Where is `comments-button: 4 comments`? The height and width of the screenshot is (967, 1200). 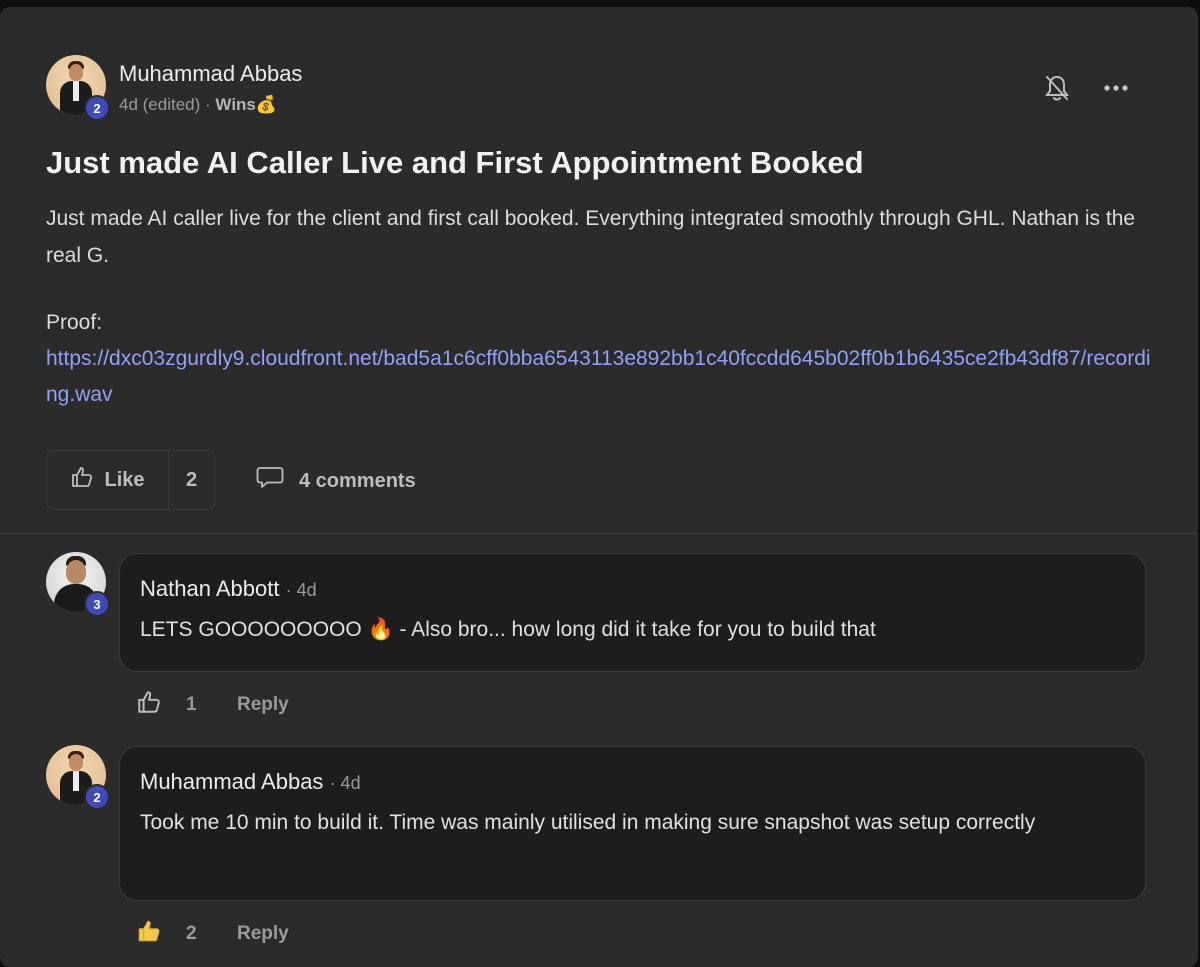
comments-button: 4 comments is located at coordinates (335, 481).